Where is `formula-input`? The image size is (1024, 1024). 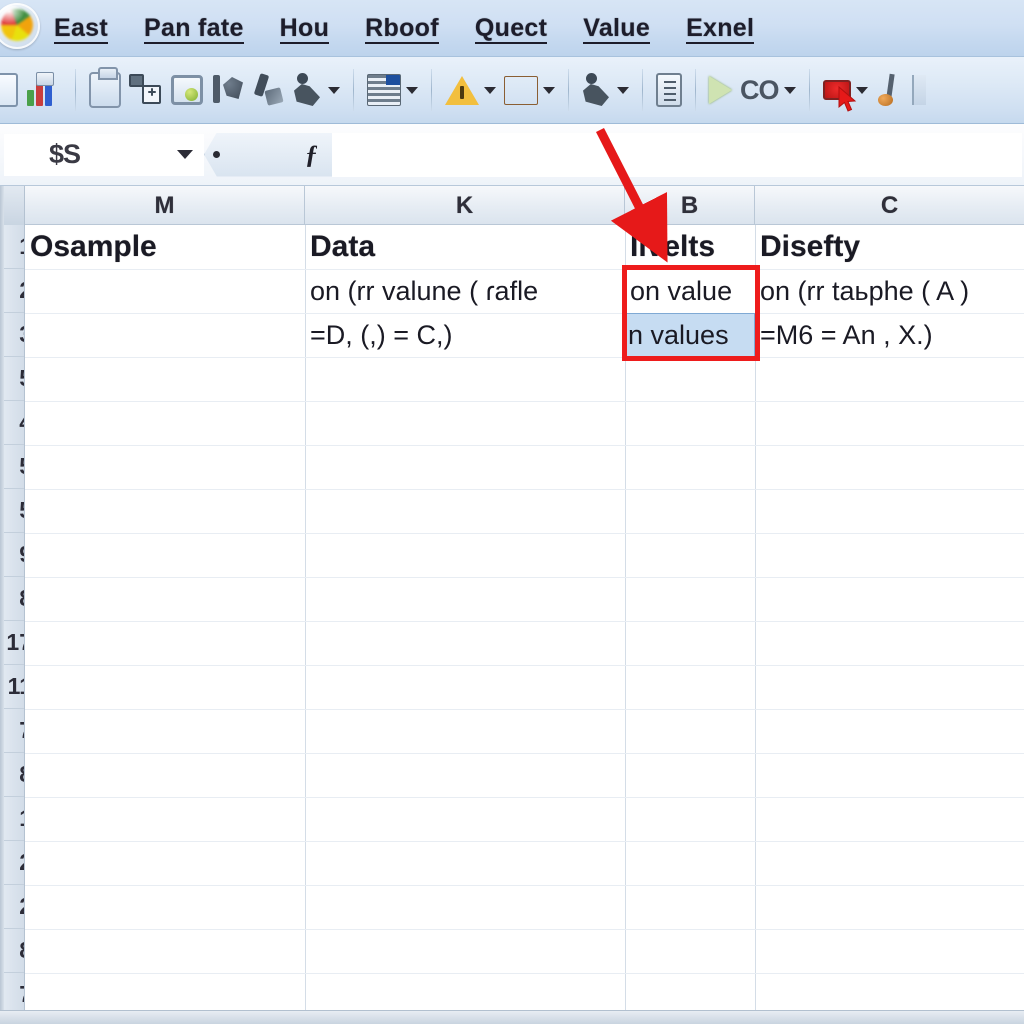 formula-input is located at coordinates (677, 154).